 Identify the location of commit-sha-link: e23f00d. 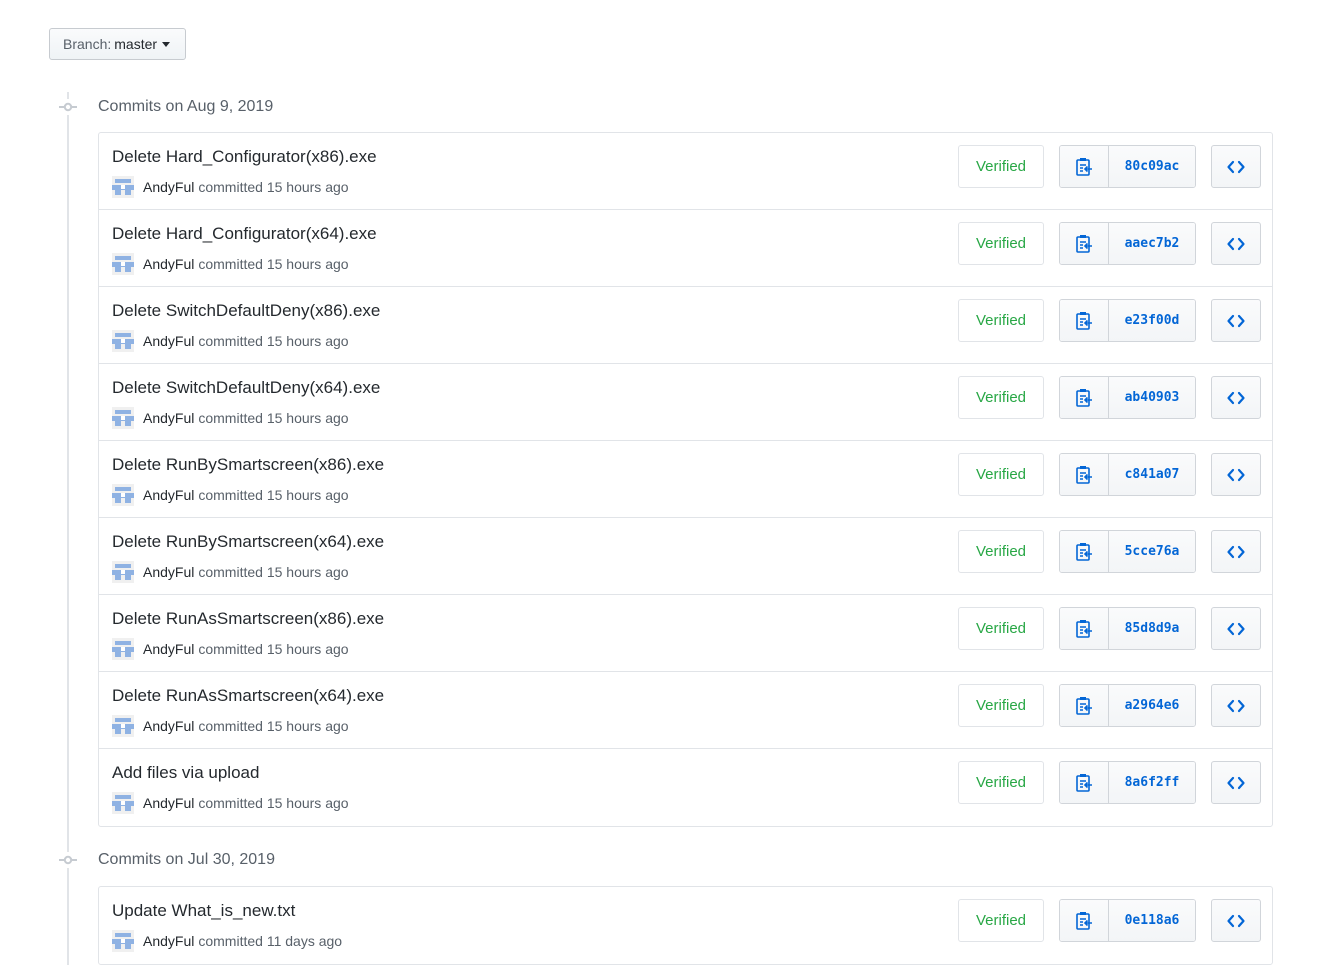
(1152, 320).